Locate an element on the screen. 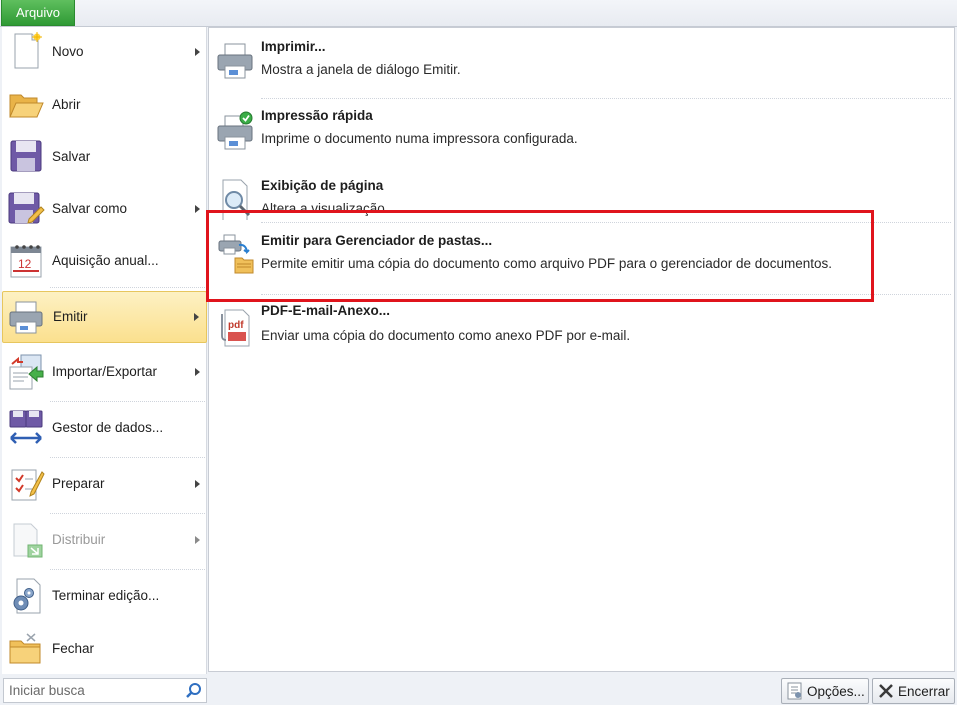 This screenshot has height=705, width=957. exit-button: Encerrar is located at coordinates (913, 691).